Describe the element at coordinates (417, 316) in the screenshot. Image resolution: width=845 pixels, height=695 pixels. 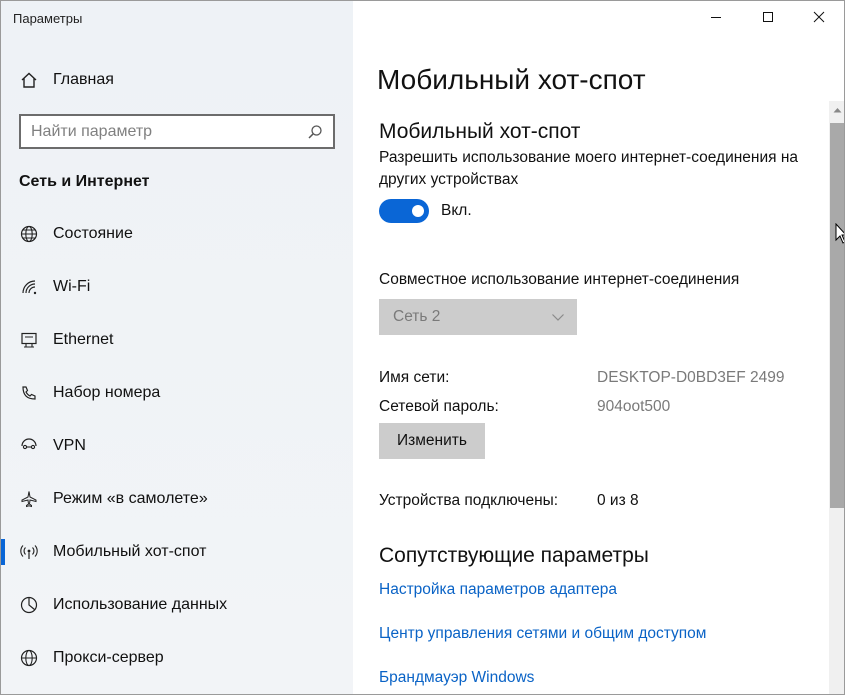
I see `dropdown-value: Сеть 2` at that location.